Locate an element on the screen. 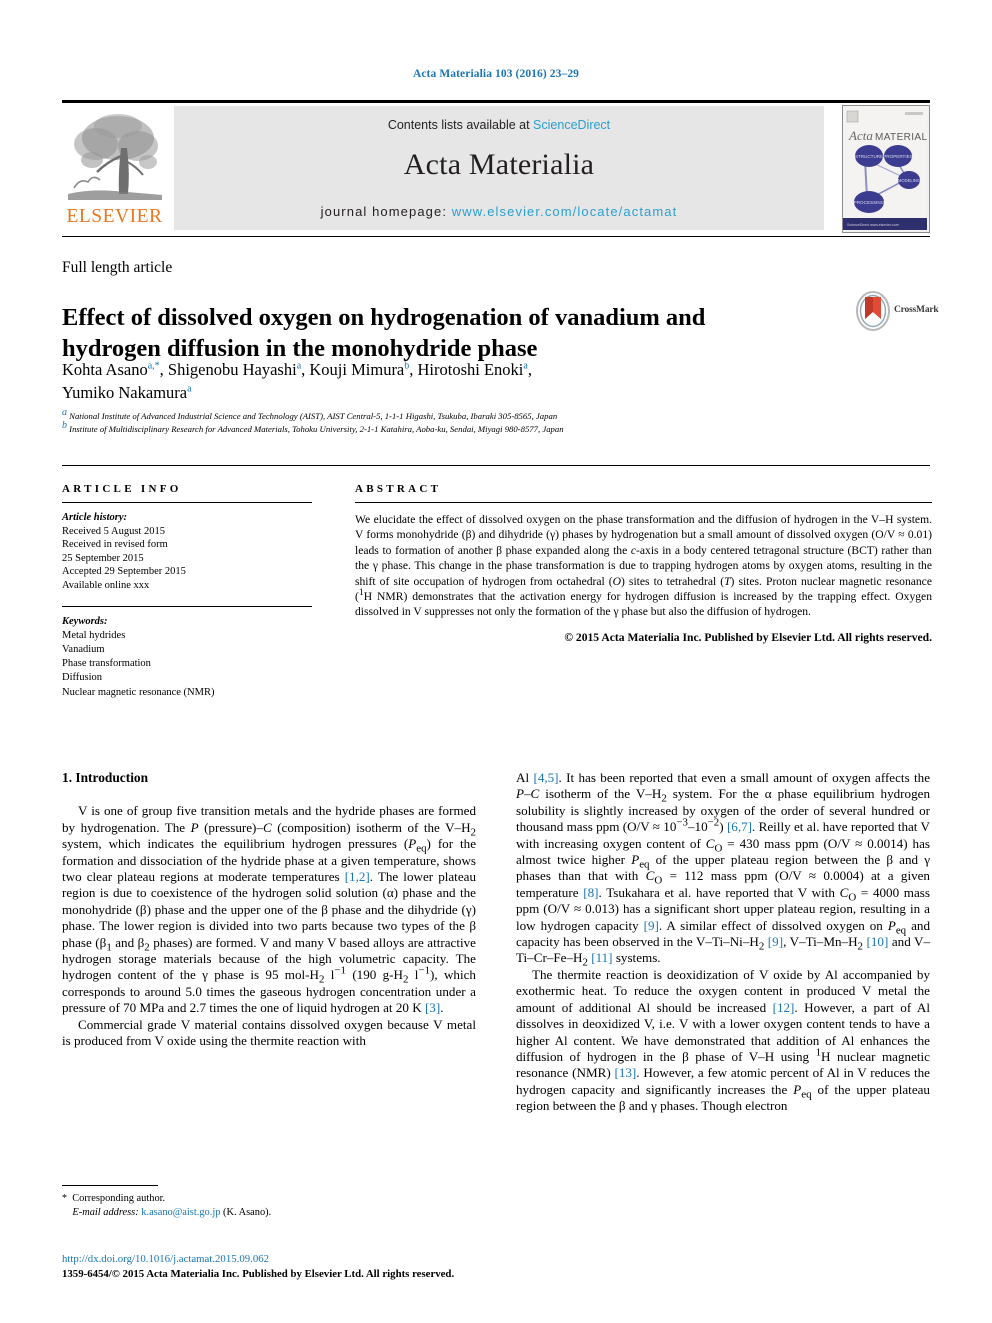 The image size is (992, 1323). author-affiliation-marker: a, is located at coordinates (151, 366).